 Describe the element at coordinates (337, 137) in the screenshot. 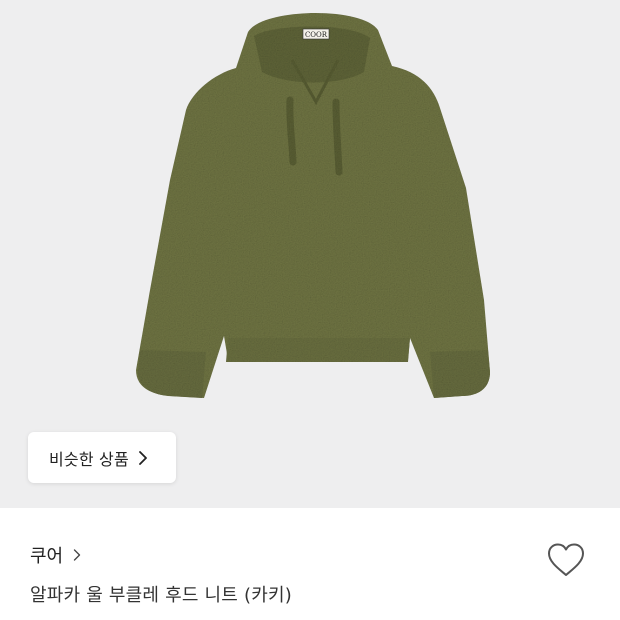

I see `drawstring-right` at that location.